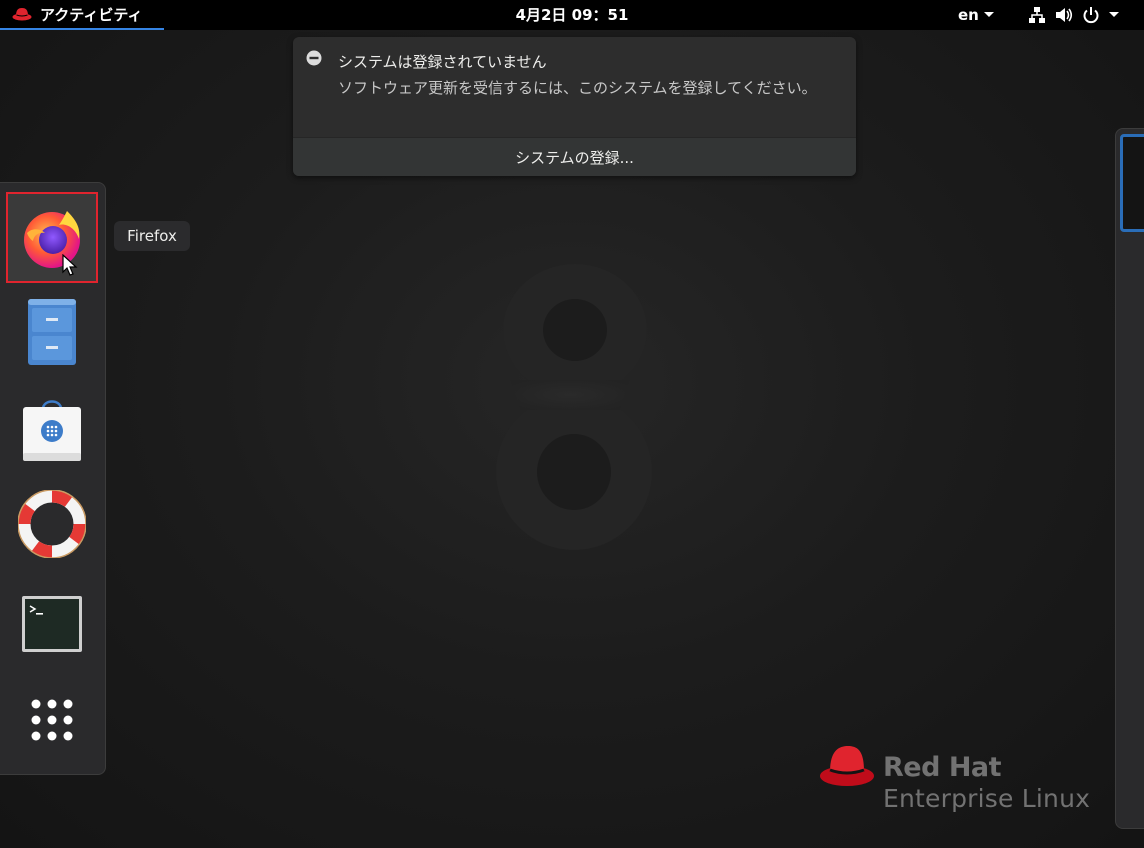 The image size is (1144, 848). I want to click on volume-icon, so click(1064, 15).